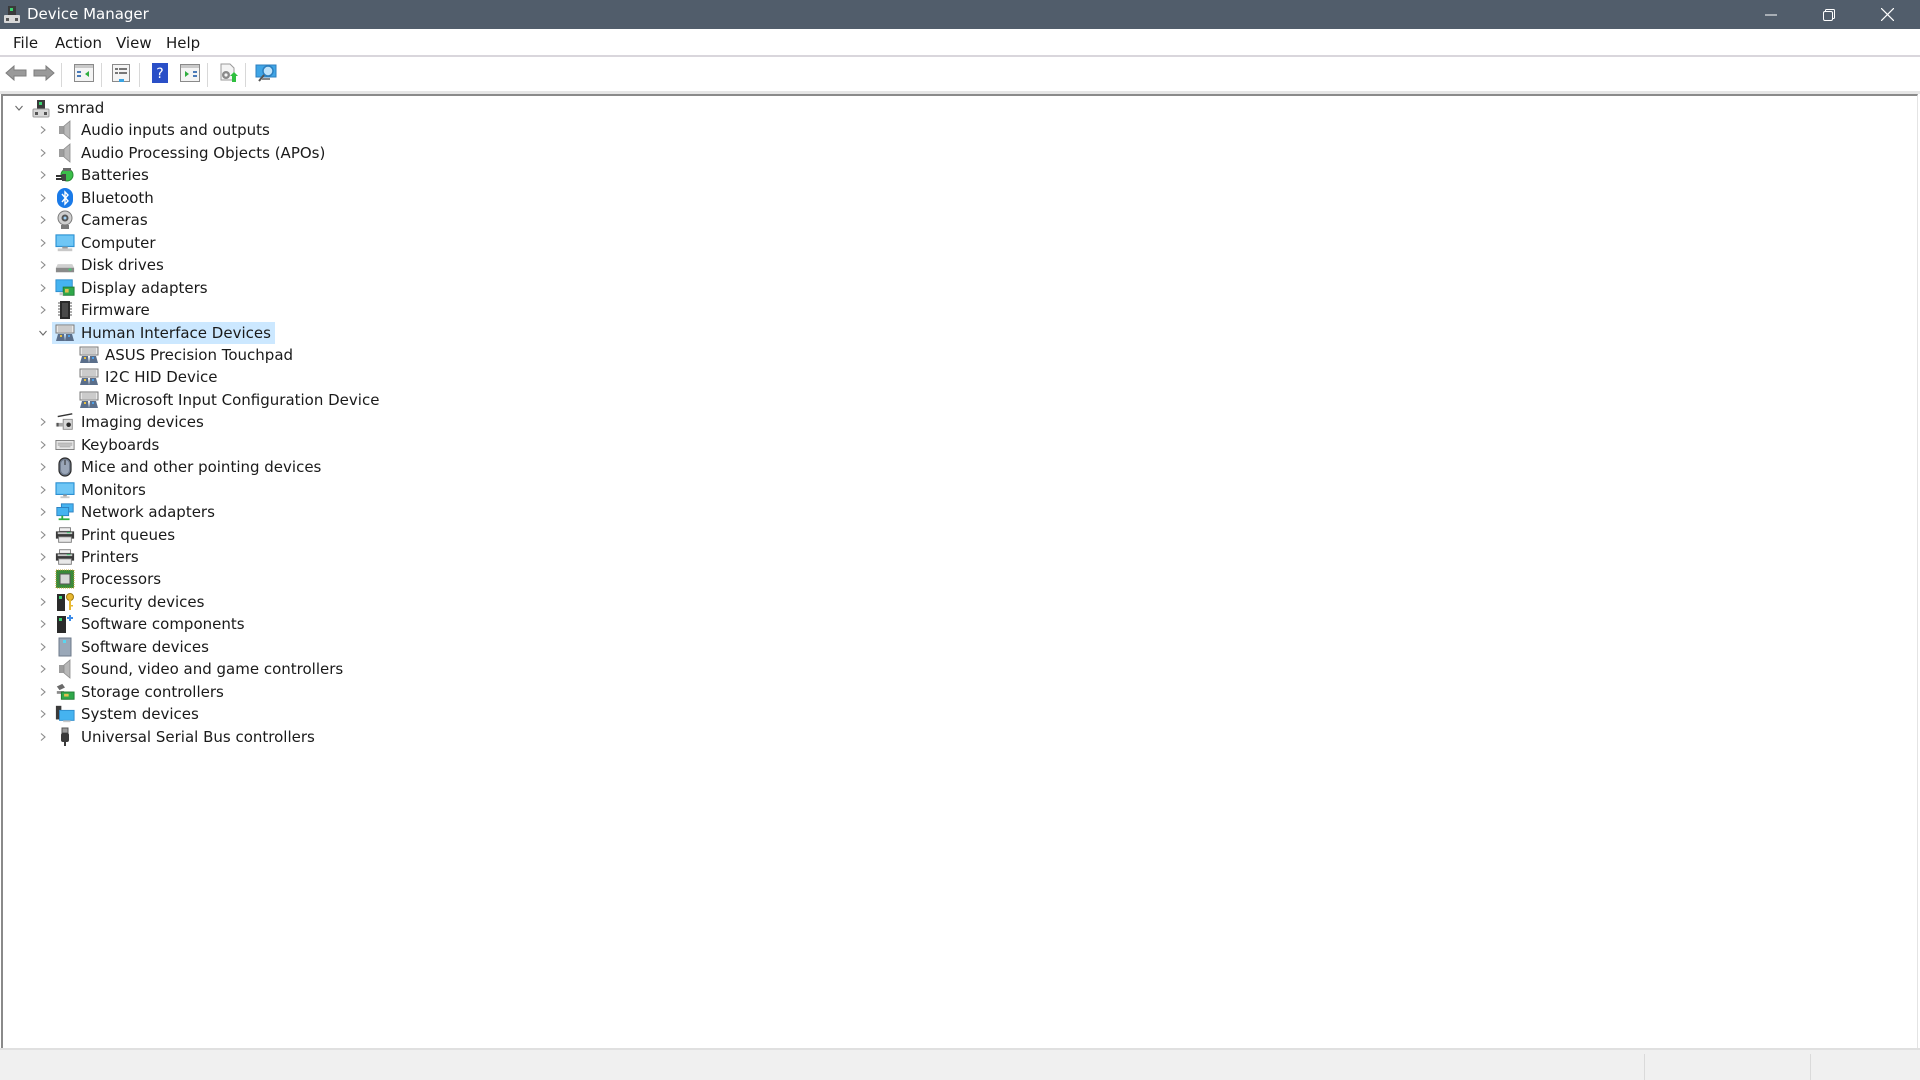  I want to click on tree-device-i2c-hid-device: I2C HID Device, so click(953, 377).